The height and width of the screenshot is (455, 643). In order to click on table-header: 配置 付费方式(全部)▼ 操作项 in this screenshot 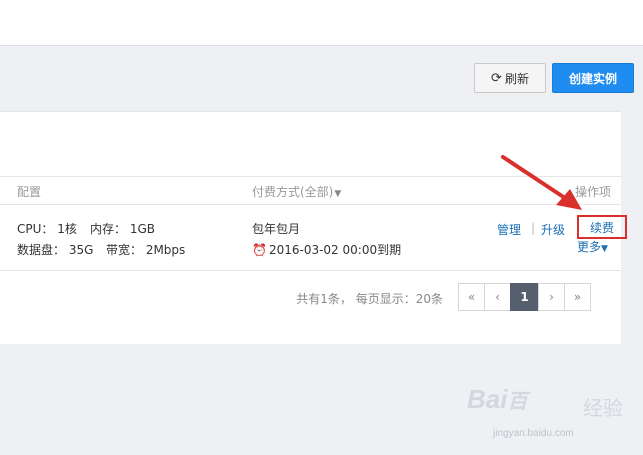, I will do `click(310, 190)`.